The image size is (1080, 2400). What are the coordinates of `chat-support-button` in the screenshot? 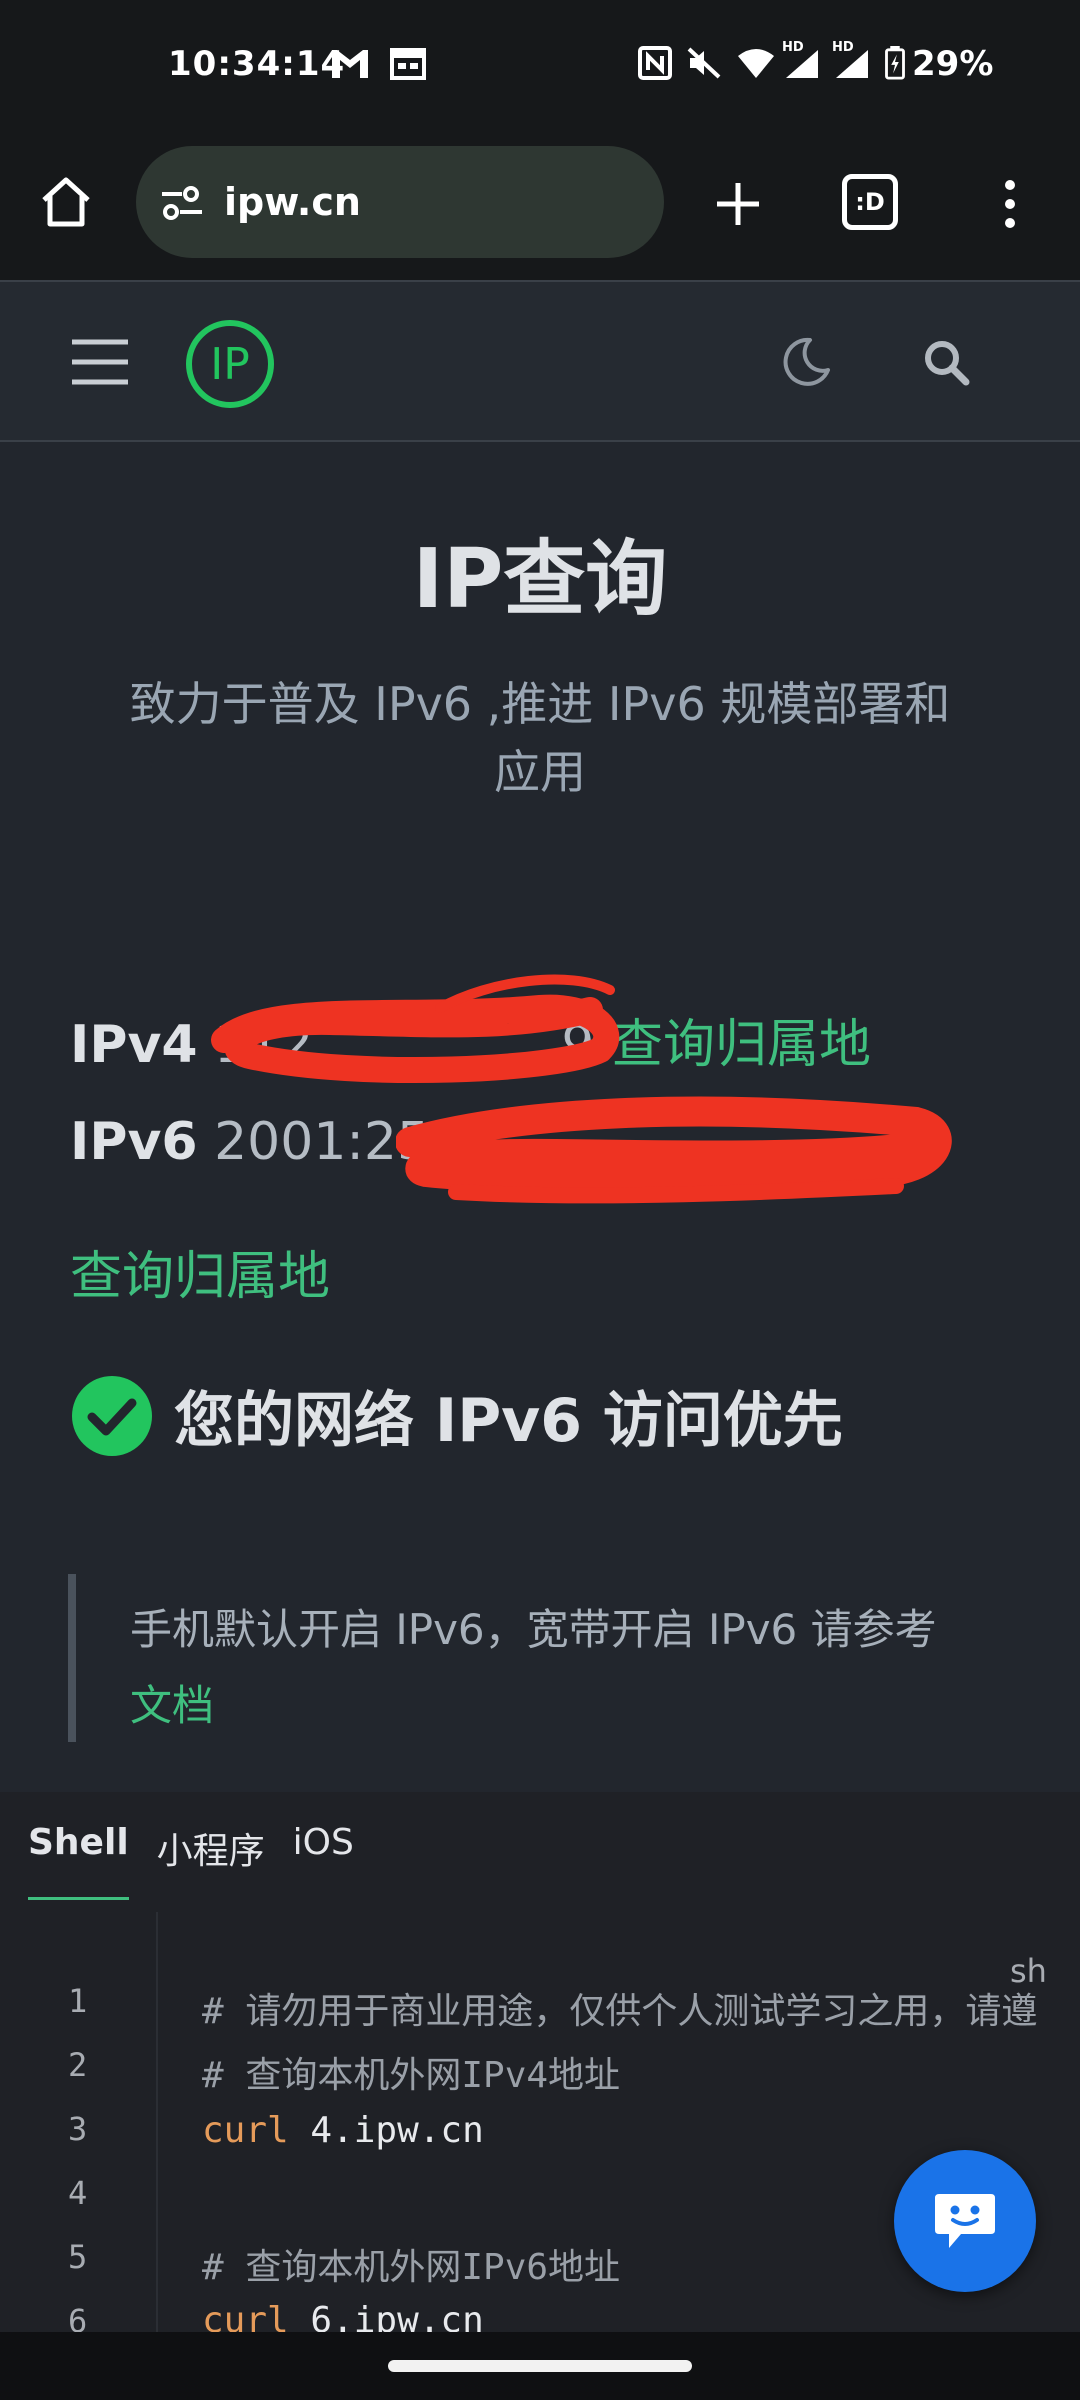 It's located at (965, 2221).